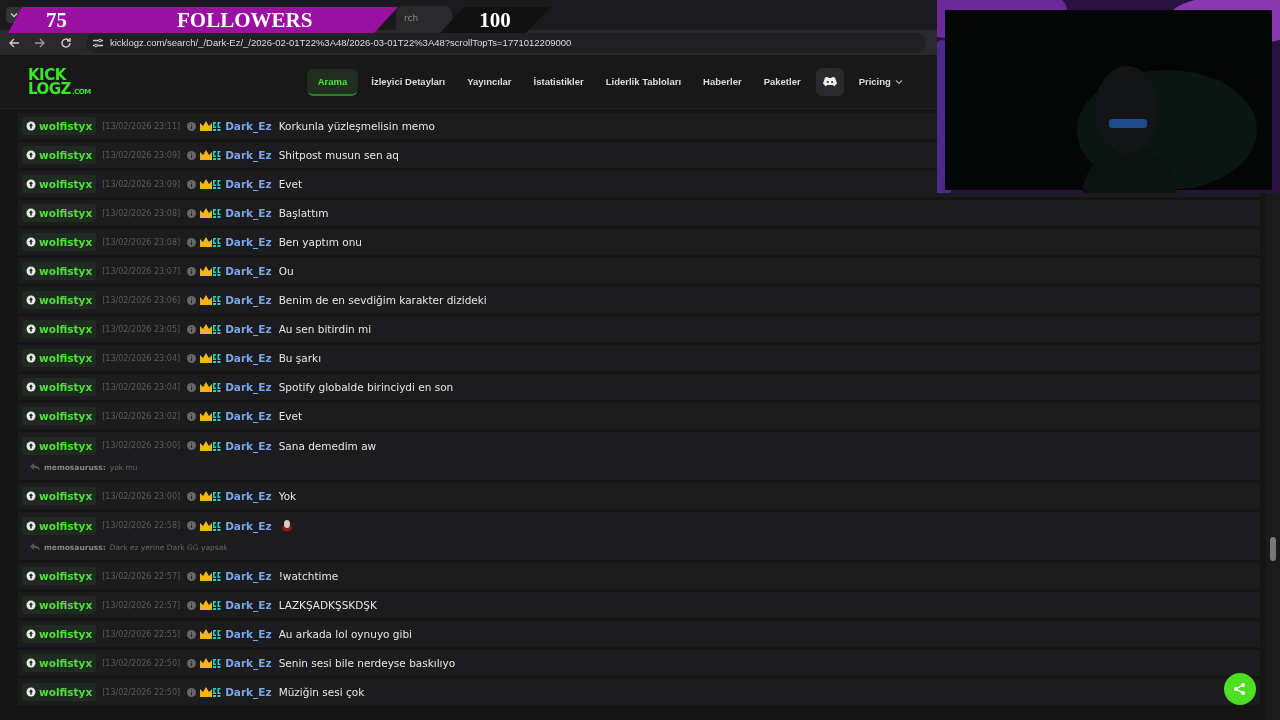 The height and width of the screenshot is (720, 1280). I want to click on nav-link: İstatistikler, so click(558, 81).